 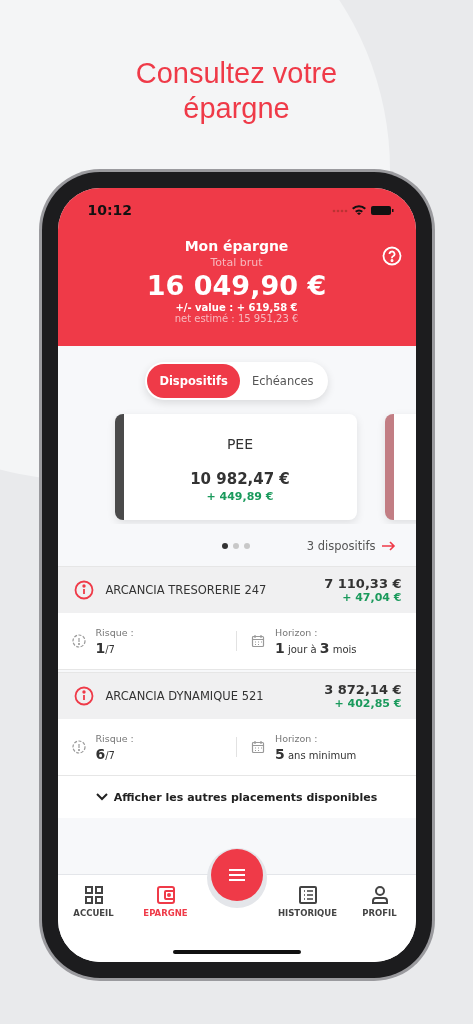 What do you see at coordinates (186, 590) in the screenshot?
I see `fund-name: ARCANCIA TRESORERIE 247` at bounding box center [186, 590].